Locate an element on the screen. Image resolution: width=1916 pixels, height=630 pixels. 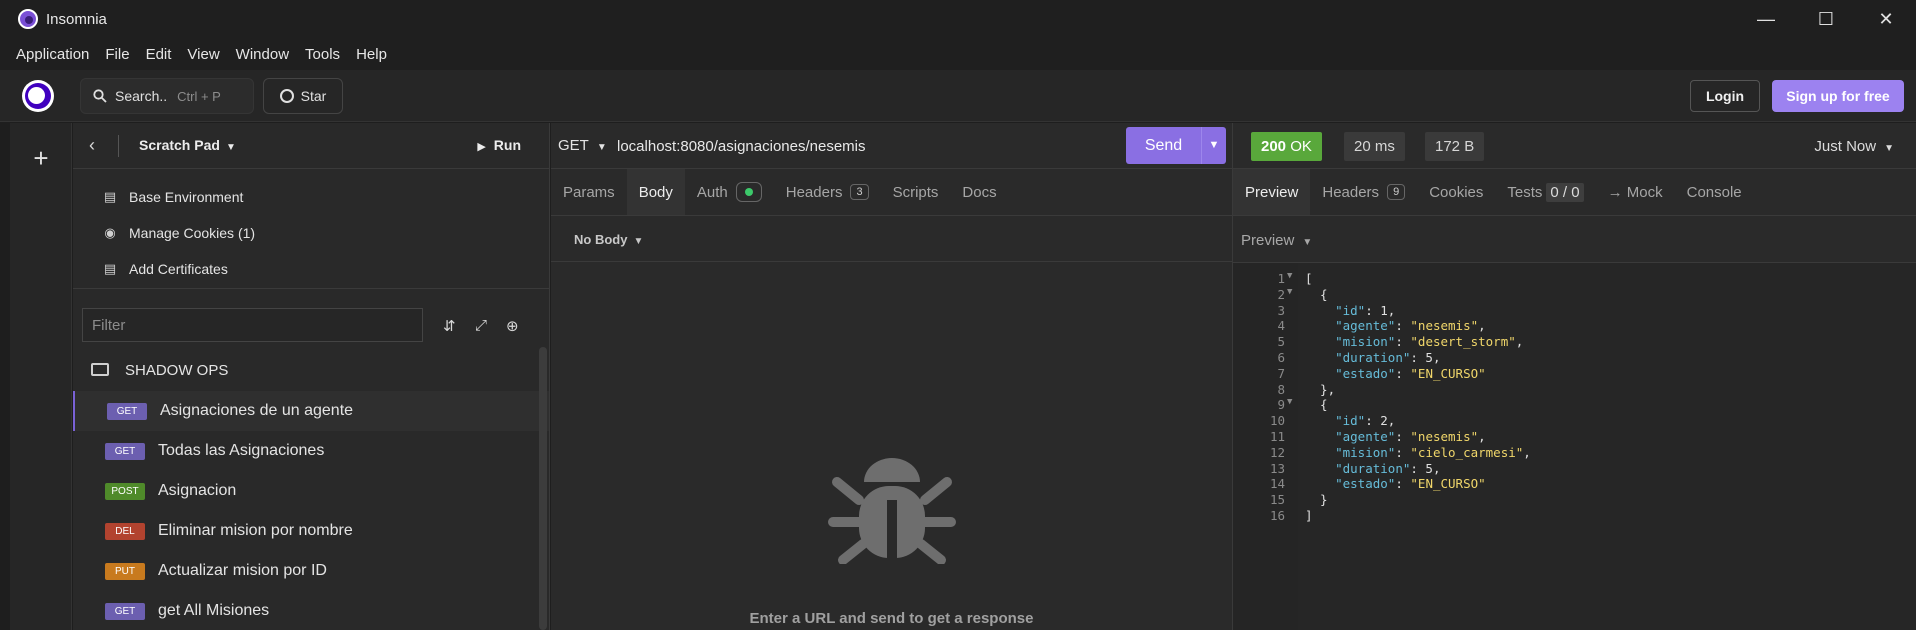
folder-open-icon is located at coordinates (100, 369).